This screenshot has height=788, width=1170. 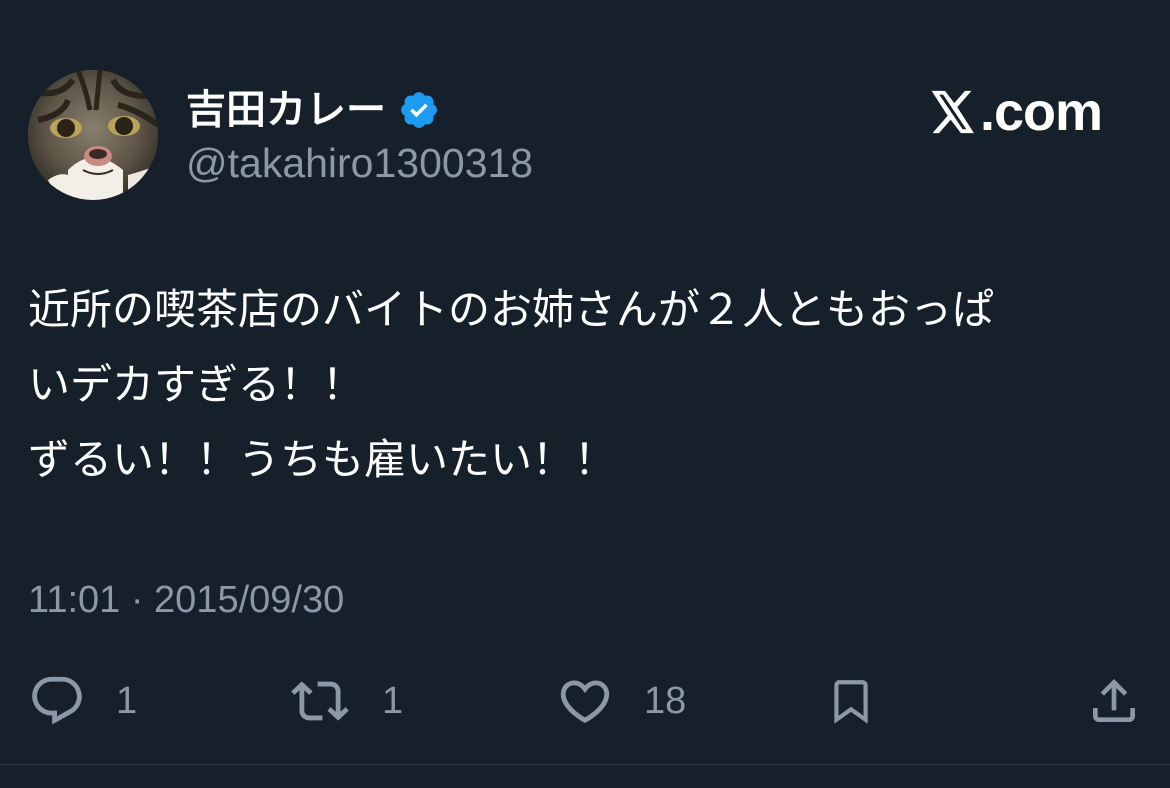 What do you see at coordinates (952, 112) in the screenshot?
I see `x-logo-icon` at bounding box center [952, 112].